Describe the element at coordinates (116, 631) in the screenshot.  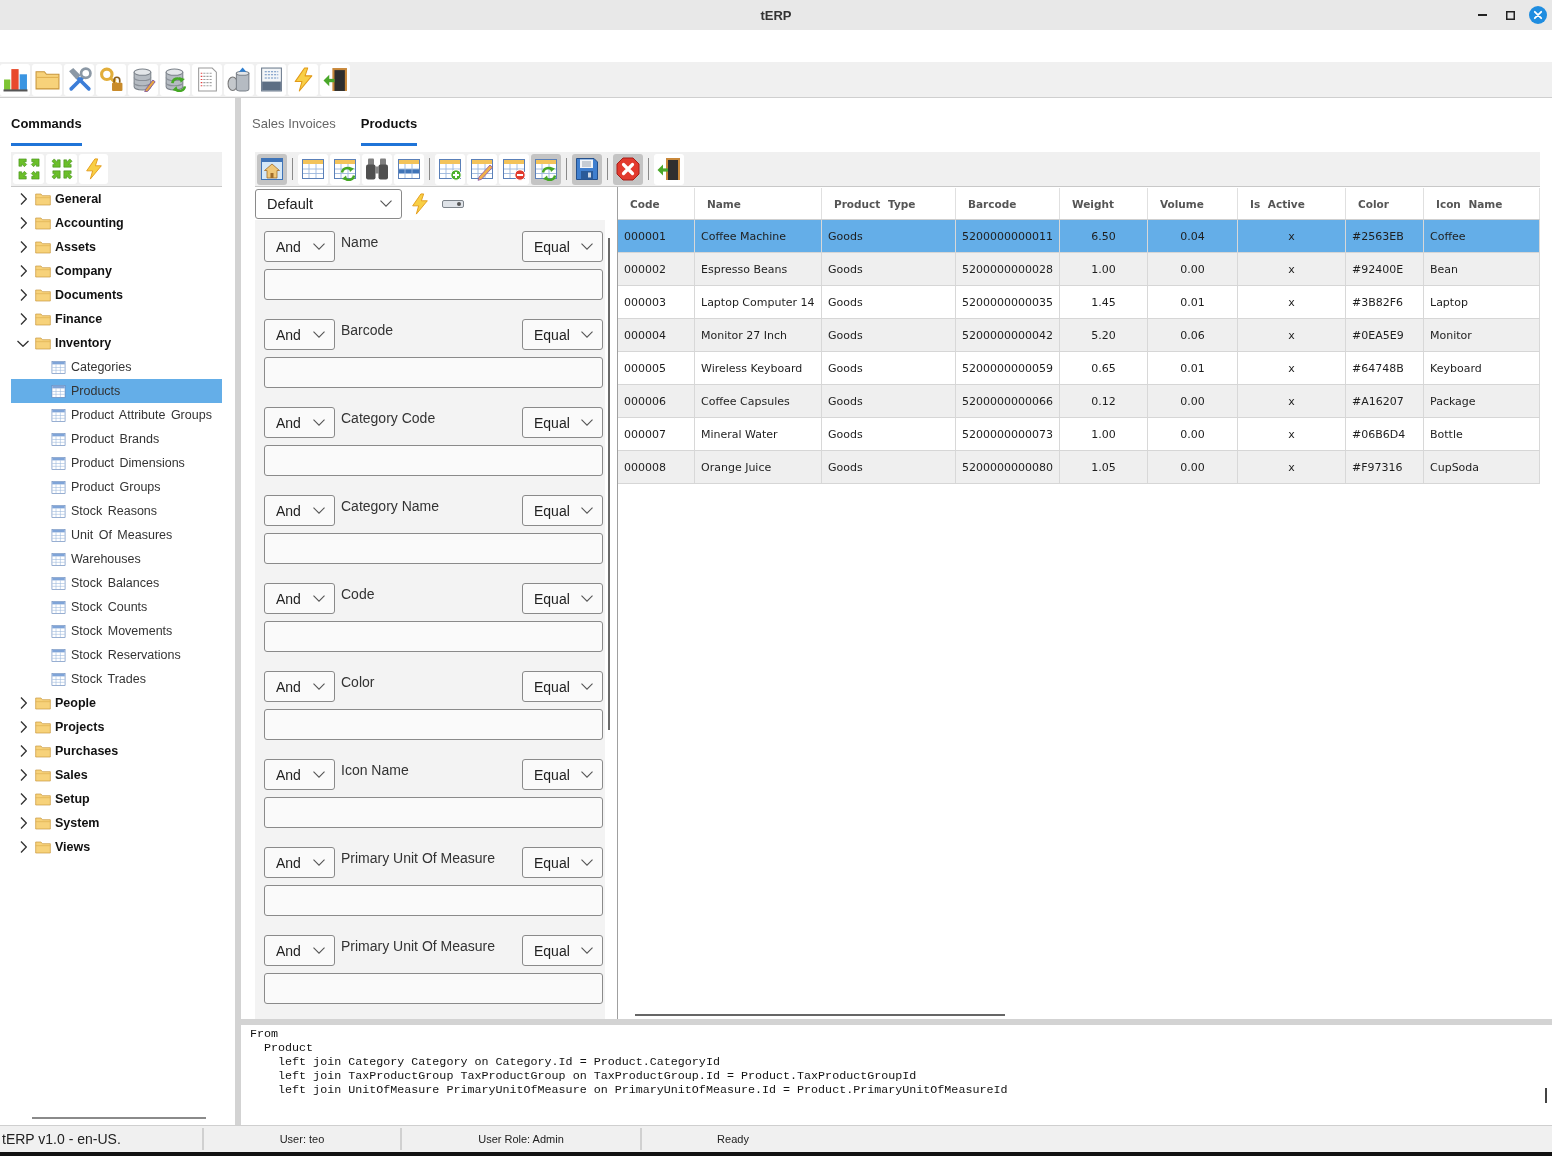
I see `tree-item: Stock Movements` at that location.